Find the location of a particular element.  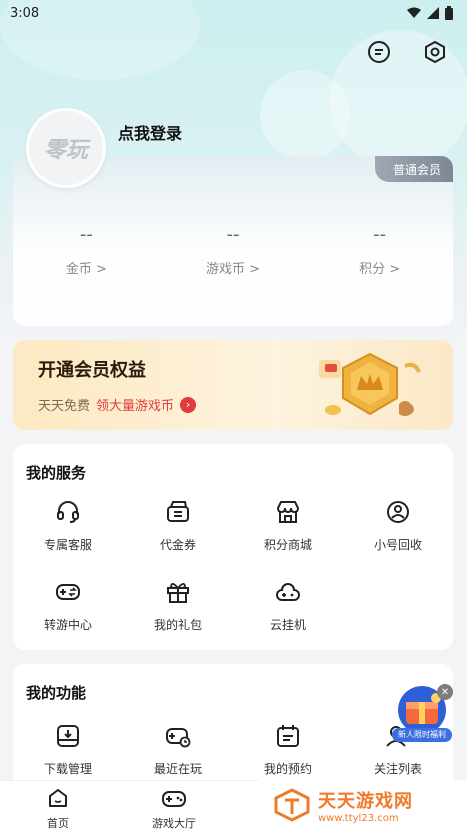

vip-title: 开通会员权益 is located at coordinates (92, 370).